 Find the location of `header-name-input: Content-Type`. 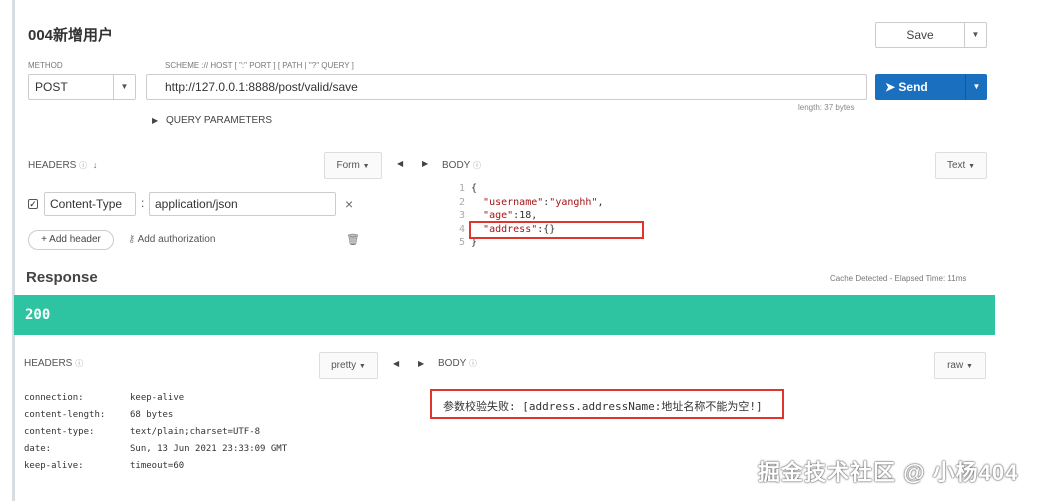

header-name-input: Content-Type is located at coordinates (90, 204).